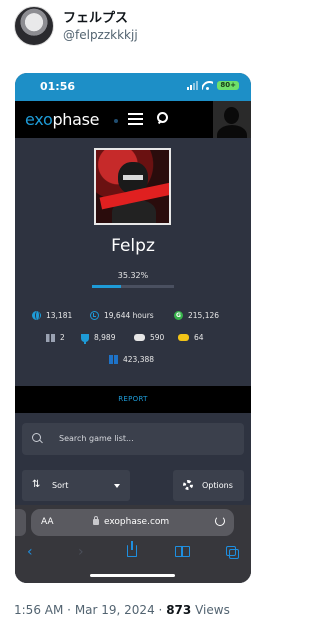 Image resolution: width=335 pixels, height=636 pixels. I want to click on stat-rank: 2, so click(55, 337).